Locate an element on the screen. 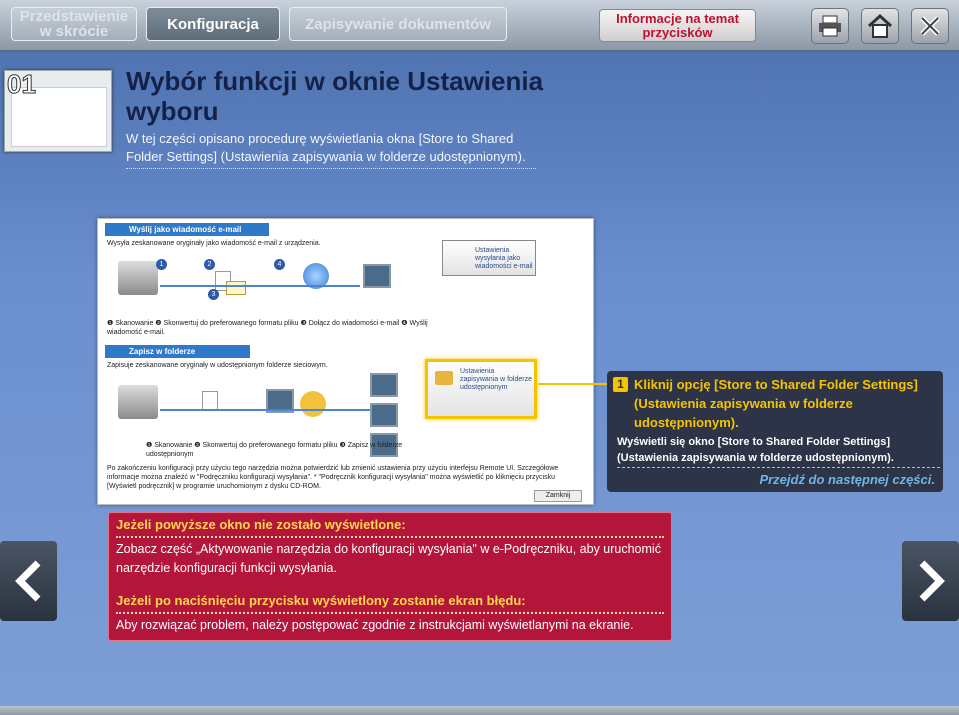 This screenshot has height=715, width=959. tab-saving-documents-label: Zapisywanie dokumentów is located at coordinates (398, 24).